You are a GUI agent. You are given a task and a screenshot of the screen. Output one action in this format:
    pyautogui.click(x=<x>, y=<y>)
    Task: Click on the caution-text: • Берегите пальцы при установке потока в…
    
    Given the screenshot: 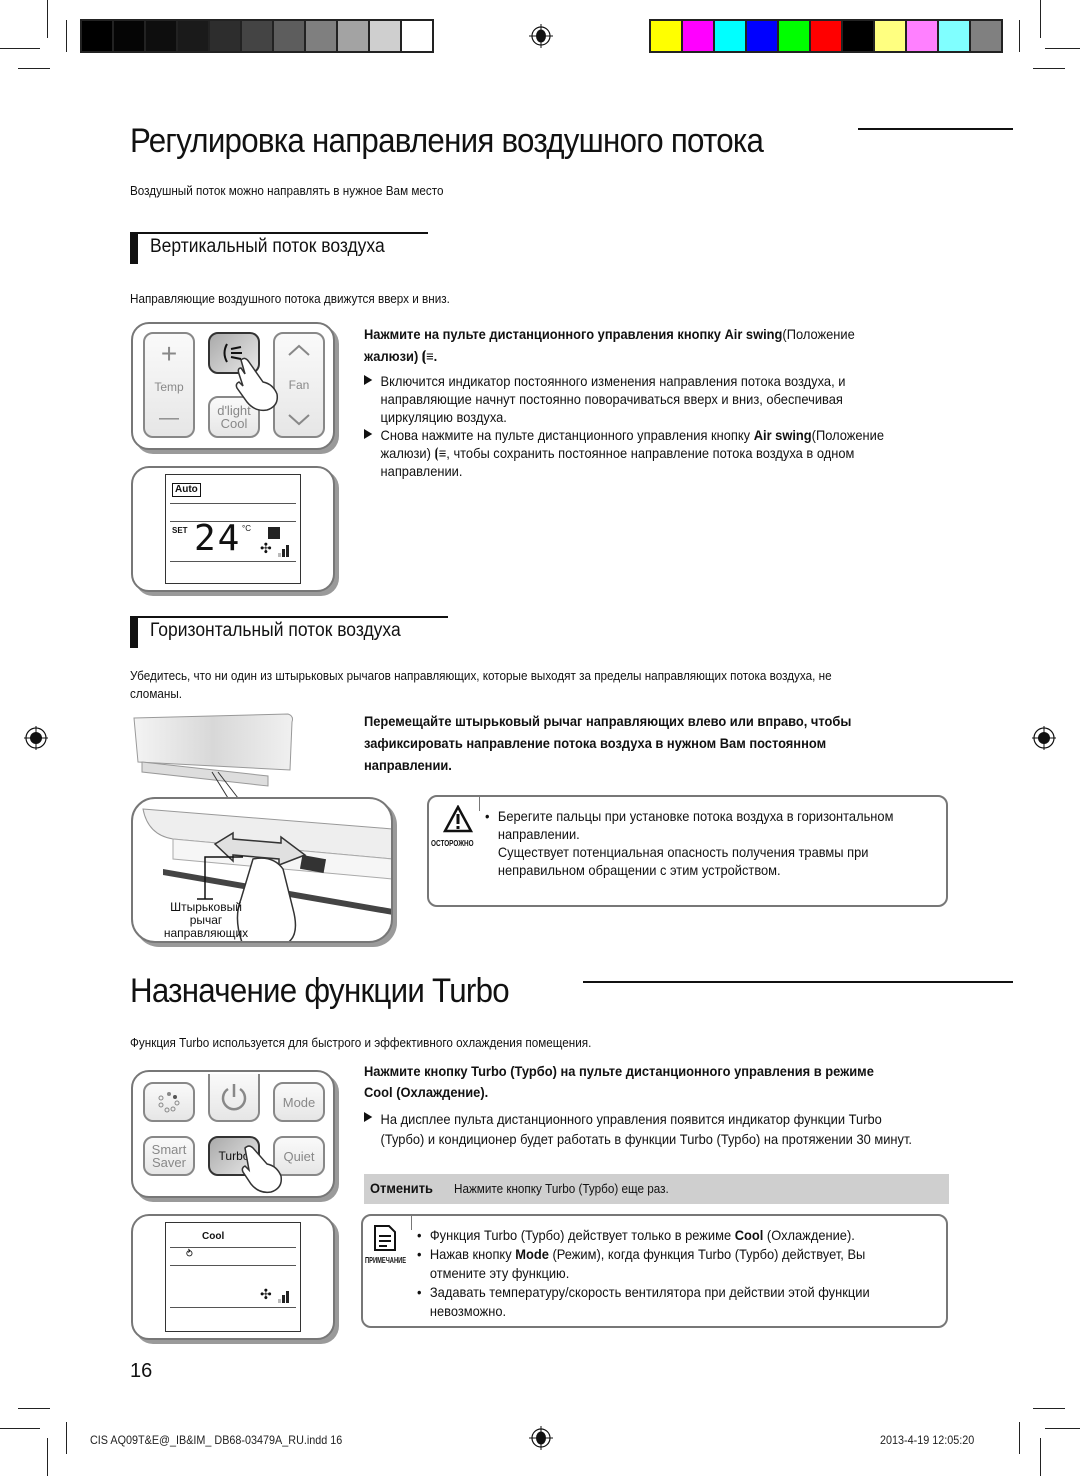 What is the action you would take?
    pyautogui.click(x=689, y=843)
    